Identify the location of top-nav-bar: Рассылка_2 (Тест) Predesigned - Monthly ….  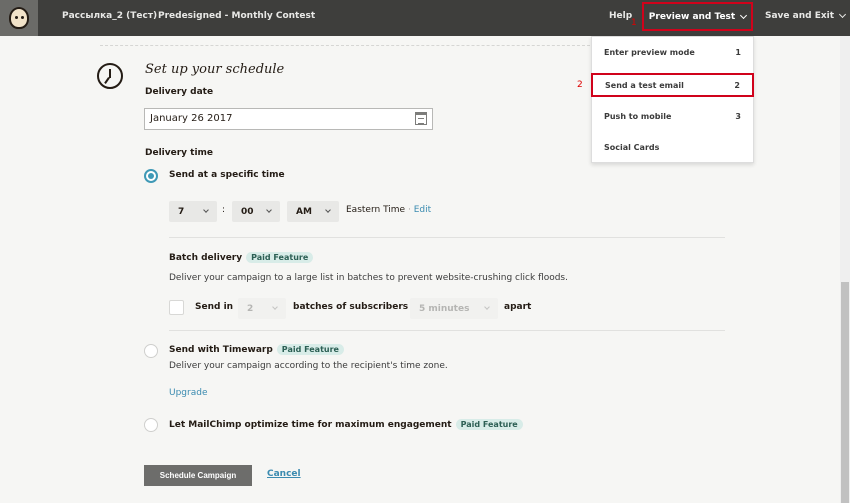
(425, 18).